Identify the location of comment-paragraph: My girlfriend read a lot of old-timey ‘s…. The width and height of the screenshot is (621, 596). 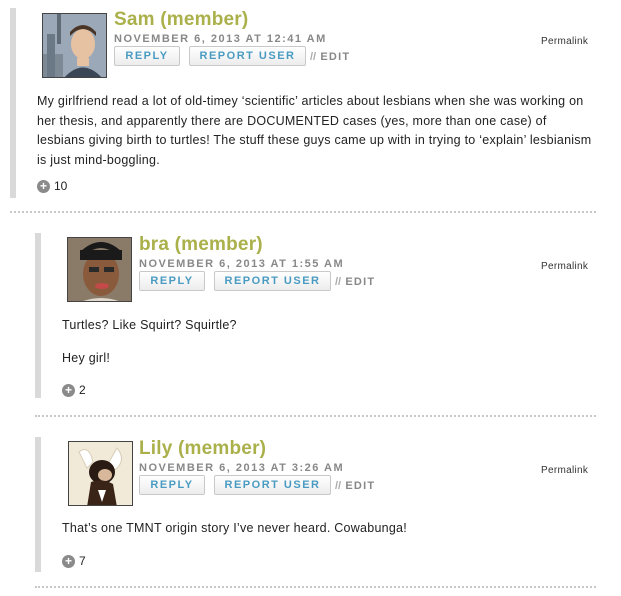
(314, 130).